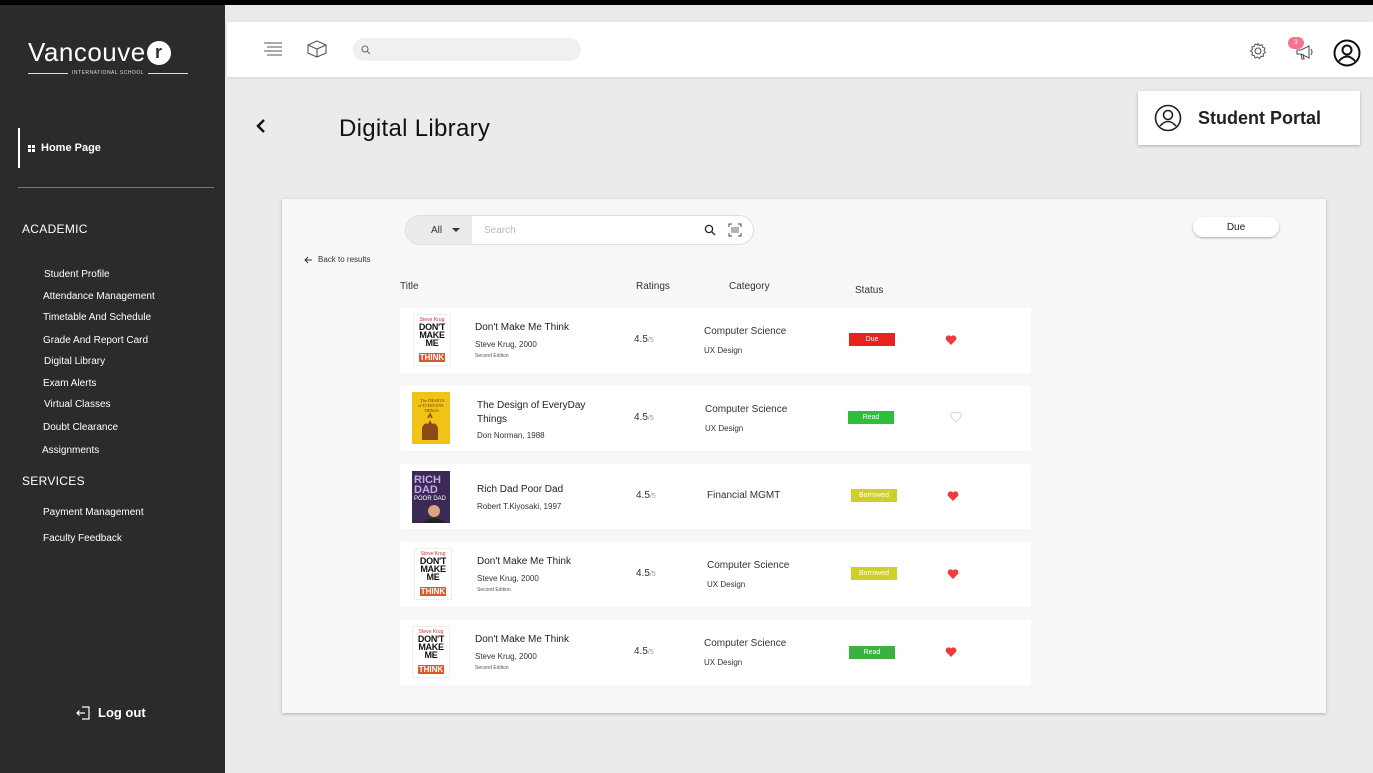 This screenshot has width=1373, height=773. What do you see at coordinates (80, 427) in the screenshot?
I see `sidebar-item-doubt-clearance: Doubt Clearance` at bounding box center [80, 427].